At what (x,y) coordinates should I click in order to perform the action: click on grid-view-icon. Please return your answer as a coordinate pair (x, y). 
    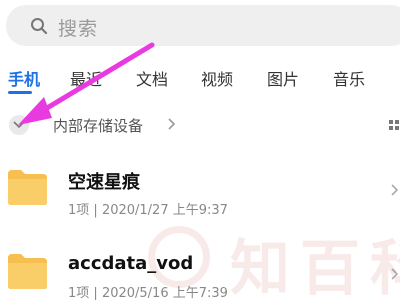
    Looking at the image, I should click on (394, 125).